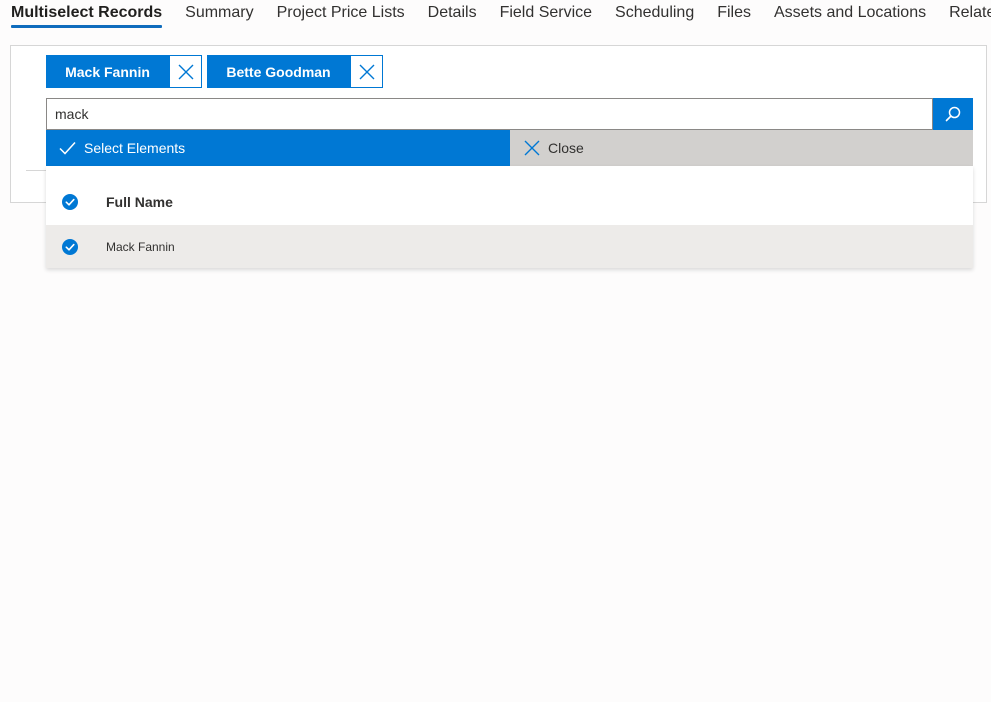 This screenshot has height=702, width=991. I want to click on panel-divider, so click(37, 170).